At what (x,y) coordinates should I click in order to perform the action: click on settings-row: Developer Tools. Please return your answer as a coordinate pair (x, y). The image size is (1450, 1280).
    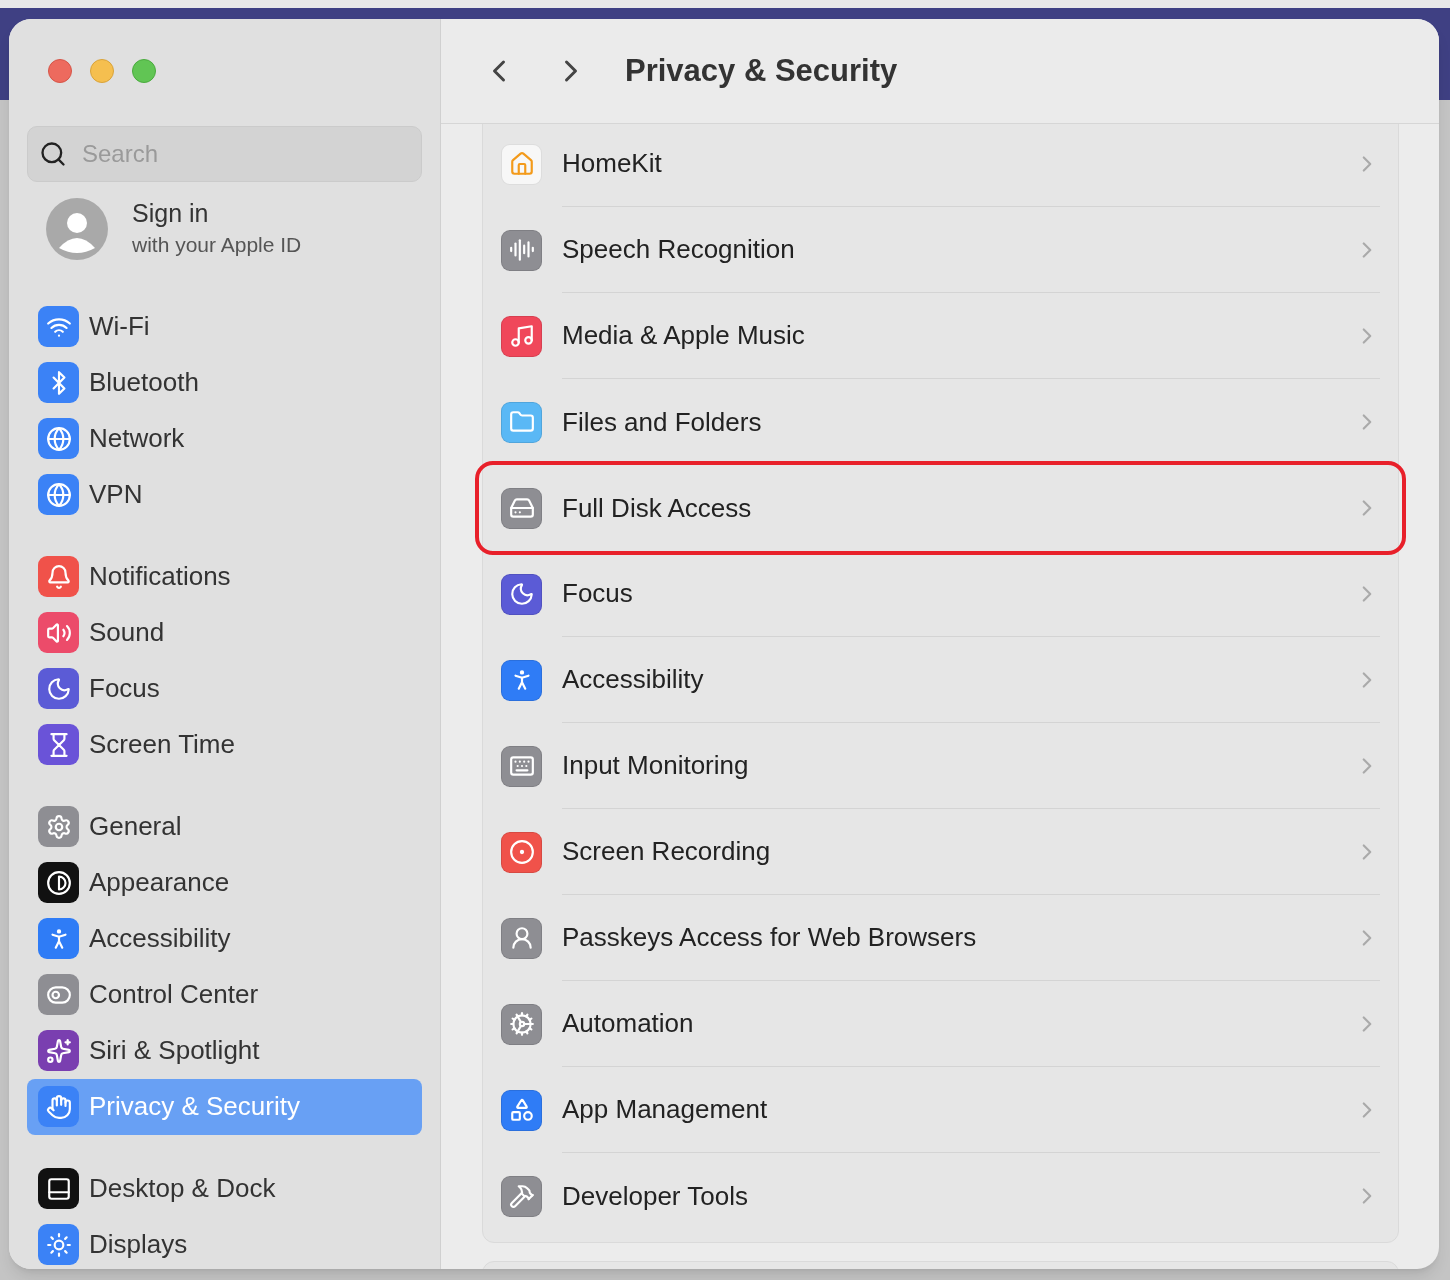
    Looking at the image, I should click on (940, 1196).